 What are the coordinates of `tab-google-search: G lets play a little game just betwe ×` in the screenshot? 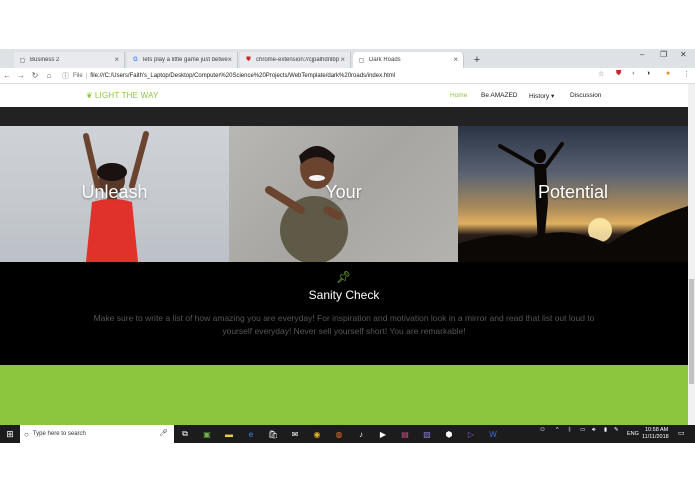 It's located at (182, 60).